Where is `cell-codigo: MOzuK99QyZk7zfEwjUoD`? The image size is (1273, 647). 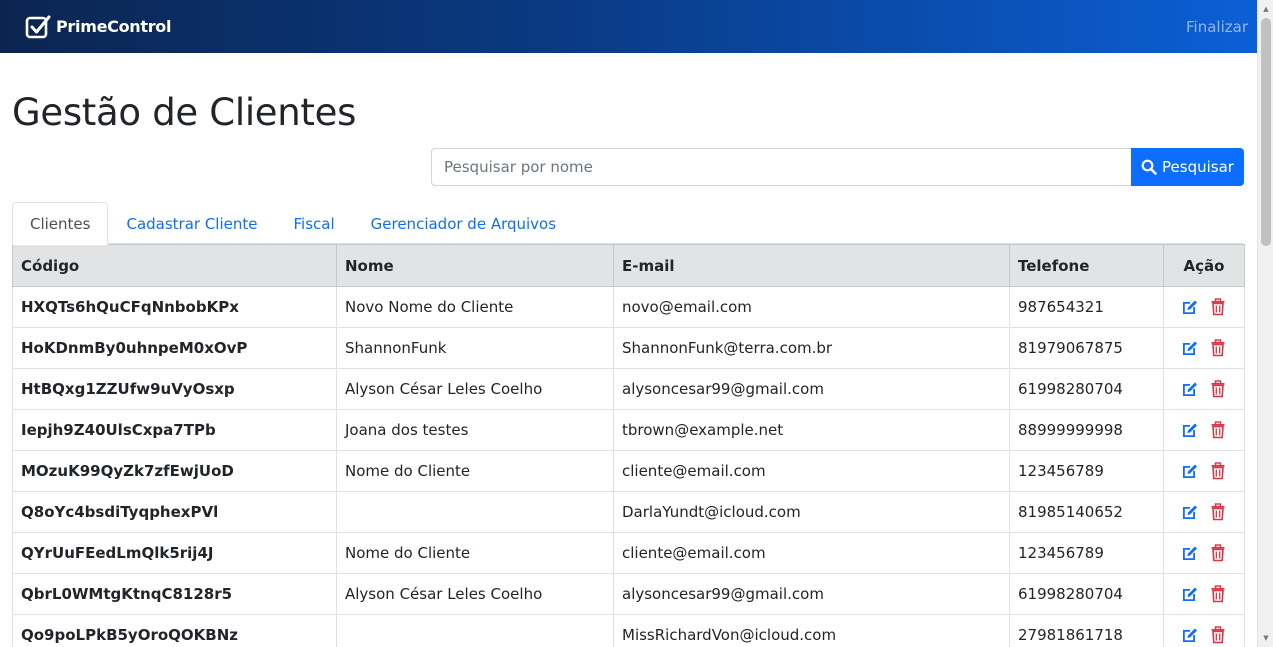 cell-codigo: MOzuK99QyZk7zfEwjUoD is located at coordinates (174, 471).